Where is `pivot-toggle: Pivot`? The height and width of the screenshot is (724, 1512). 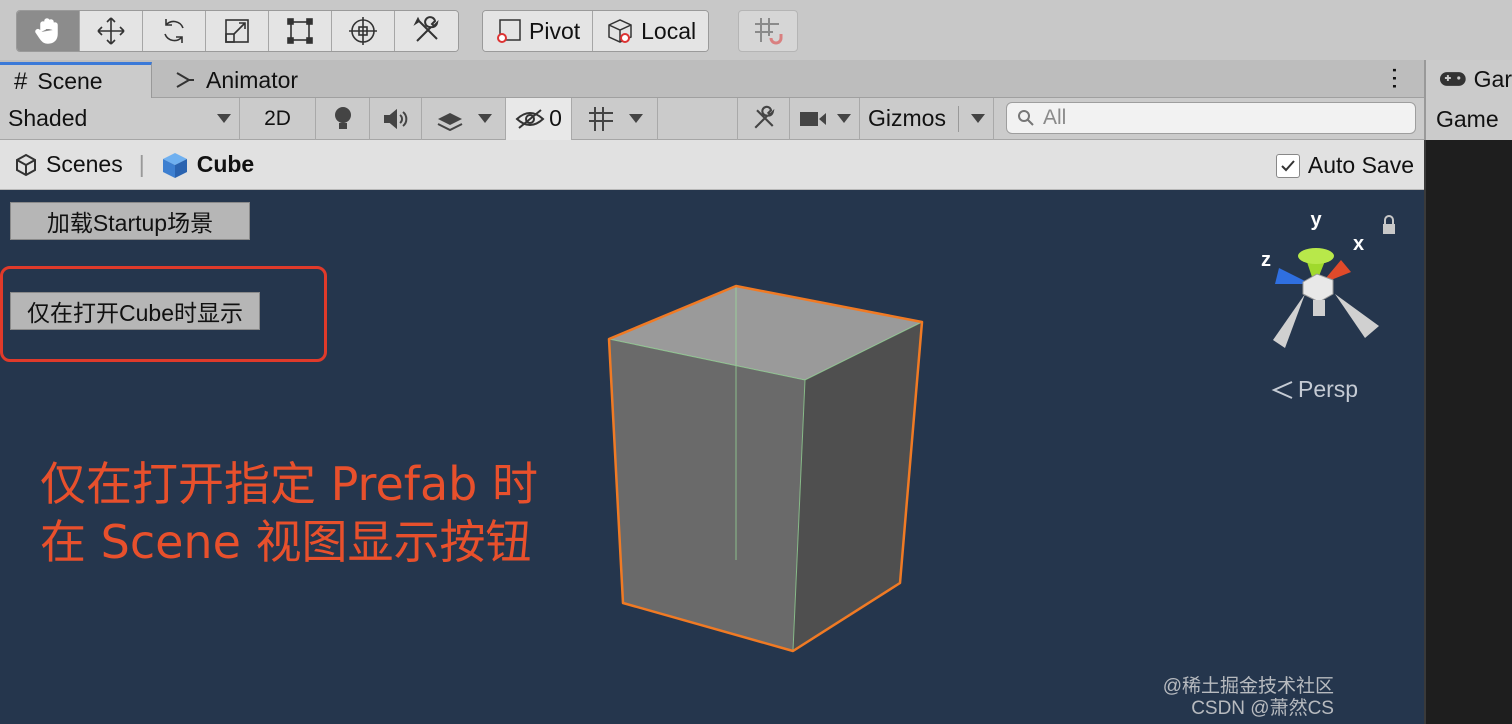
pivot-toggle: Pivot is located at coordinates (538, 31).